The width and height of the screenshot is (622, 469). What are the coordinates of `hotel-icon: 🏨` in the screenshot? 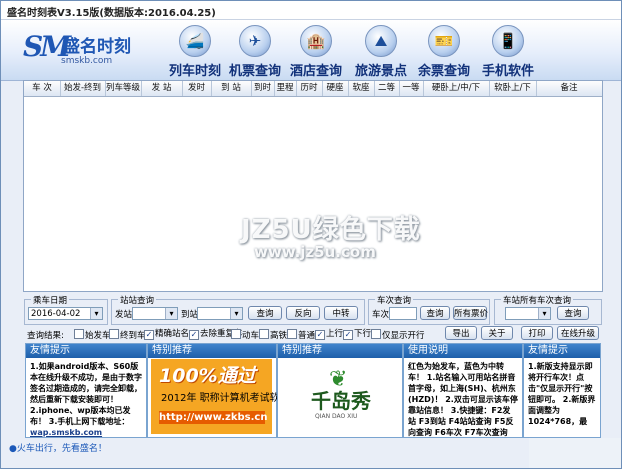 It's located at (316, 41).